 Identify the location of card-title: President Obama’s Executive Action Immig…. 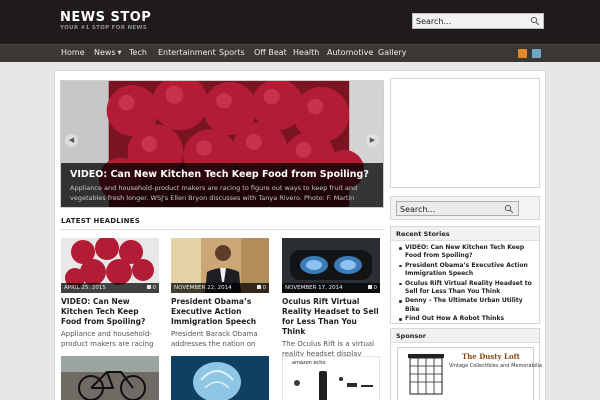
(220, 312).